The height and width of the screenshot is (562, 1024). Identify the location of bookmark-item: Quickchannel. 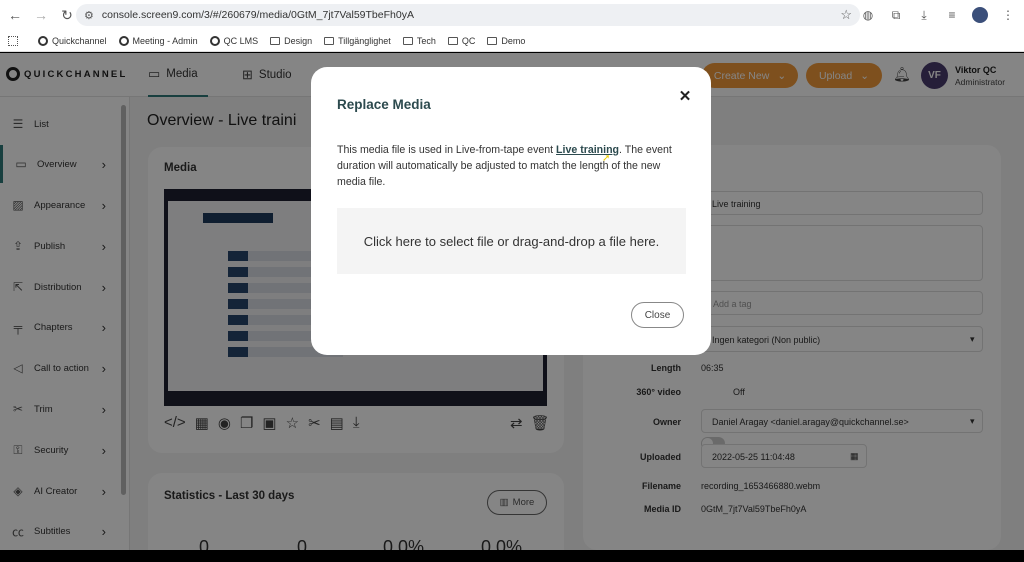
(72, 40).